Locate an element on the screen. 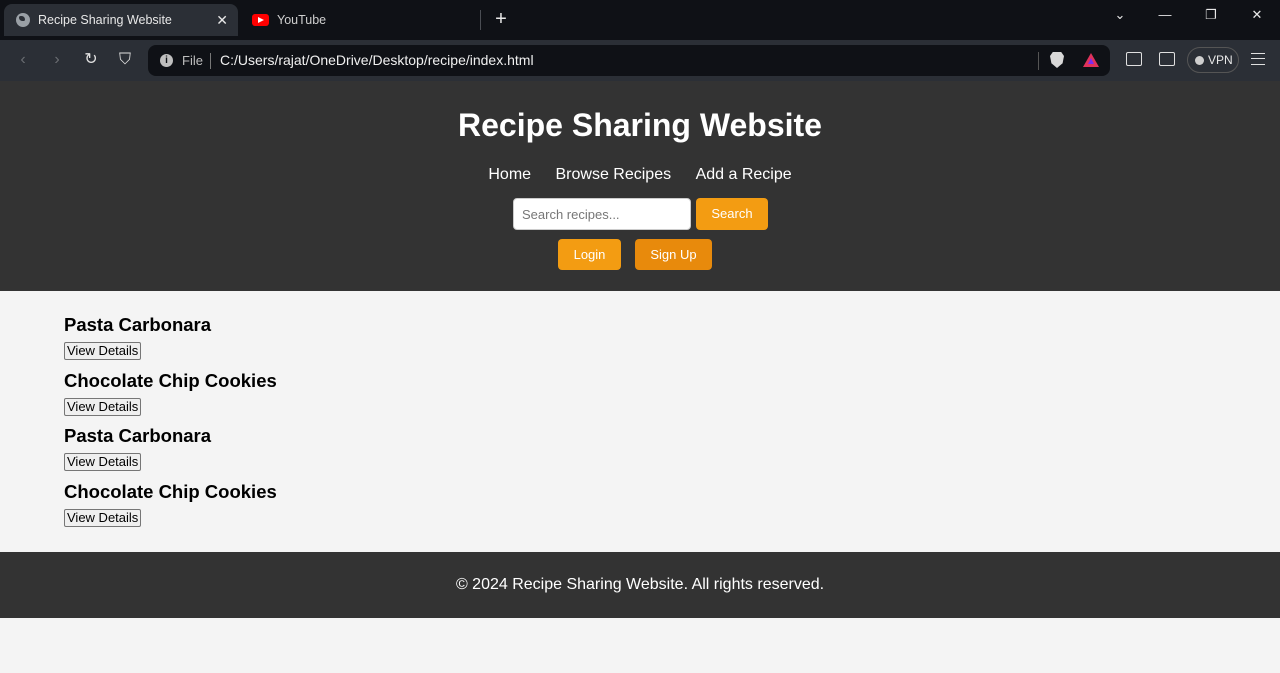  wallet-icon is located at coordinates (1167, 59).